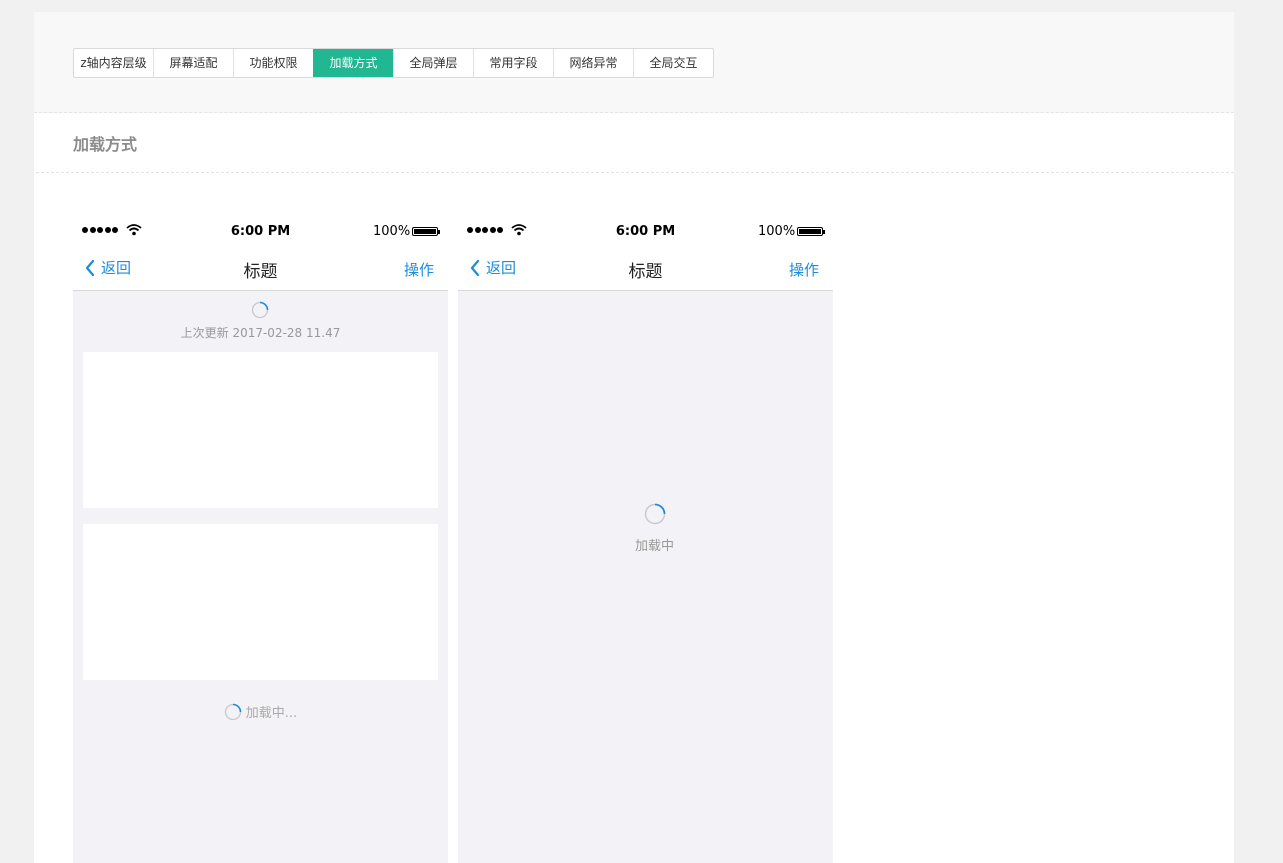  What do you see at coordinates (673, 63) in the screenshot?
I see `tab-global-interaction: 全局交互` at bounding box center [673, 63].